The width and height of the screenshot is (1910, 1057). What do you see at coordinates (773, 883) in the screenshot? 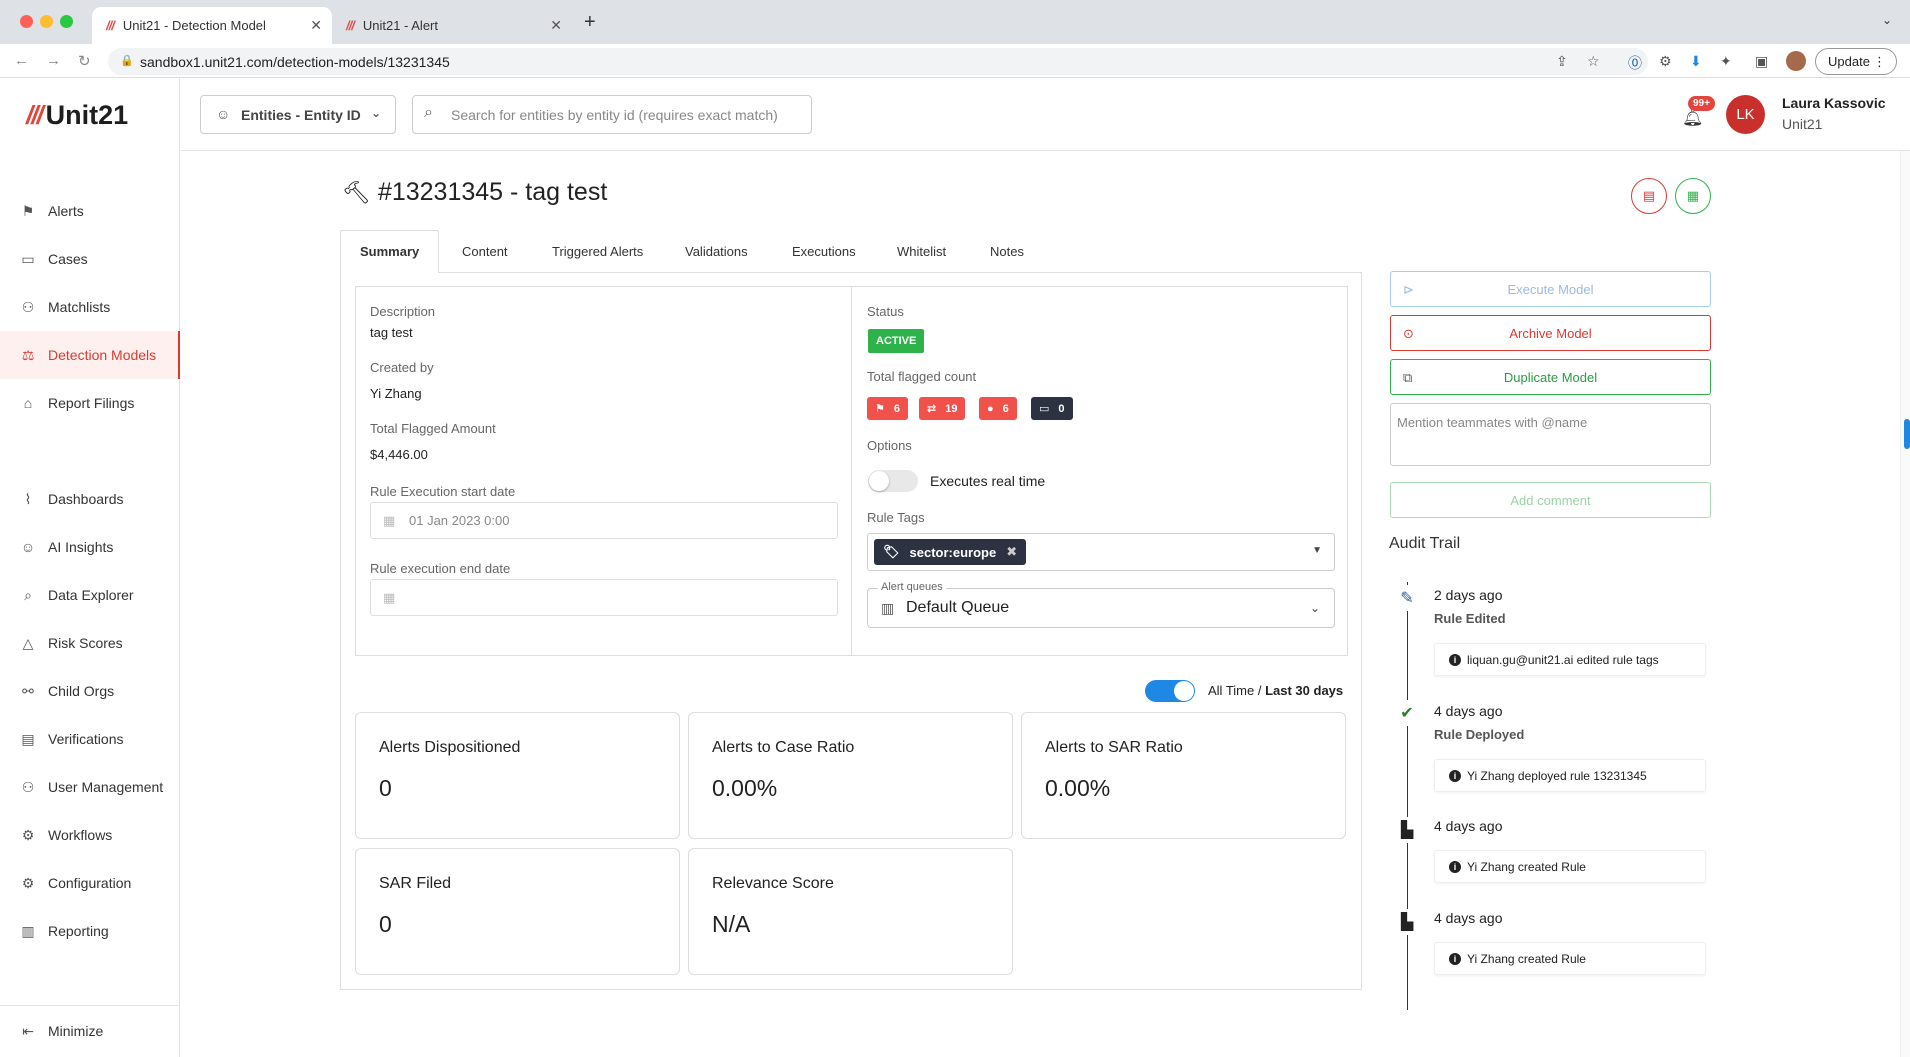
I see `stat-title: Relevance Score` at bounding box center [773, 883].